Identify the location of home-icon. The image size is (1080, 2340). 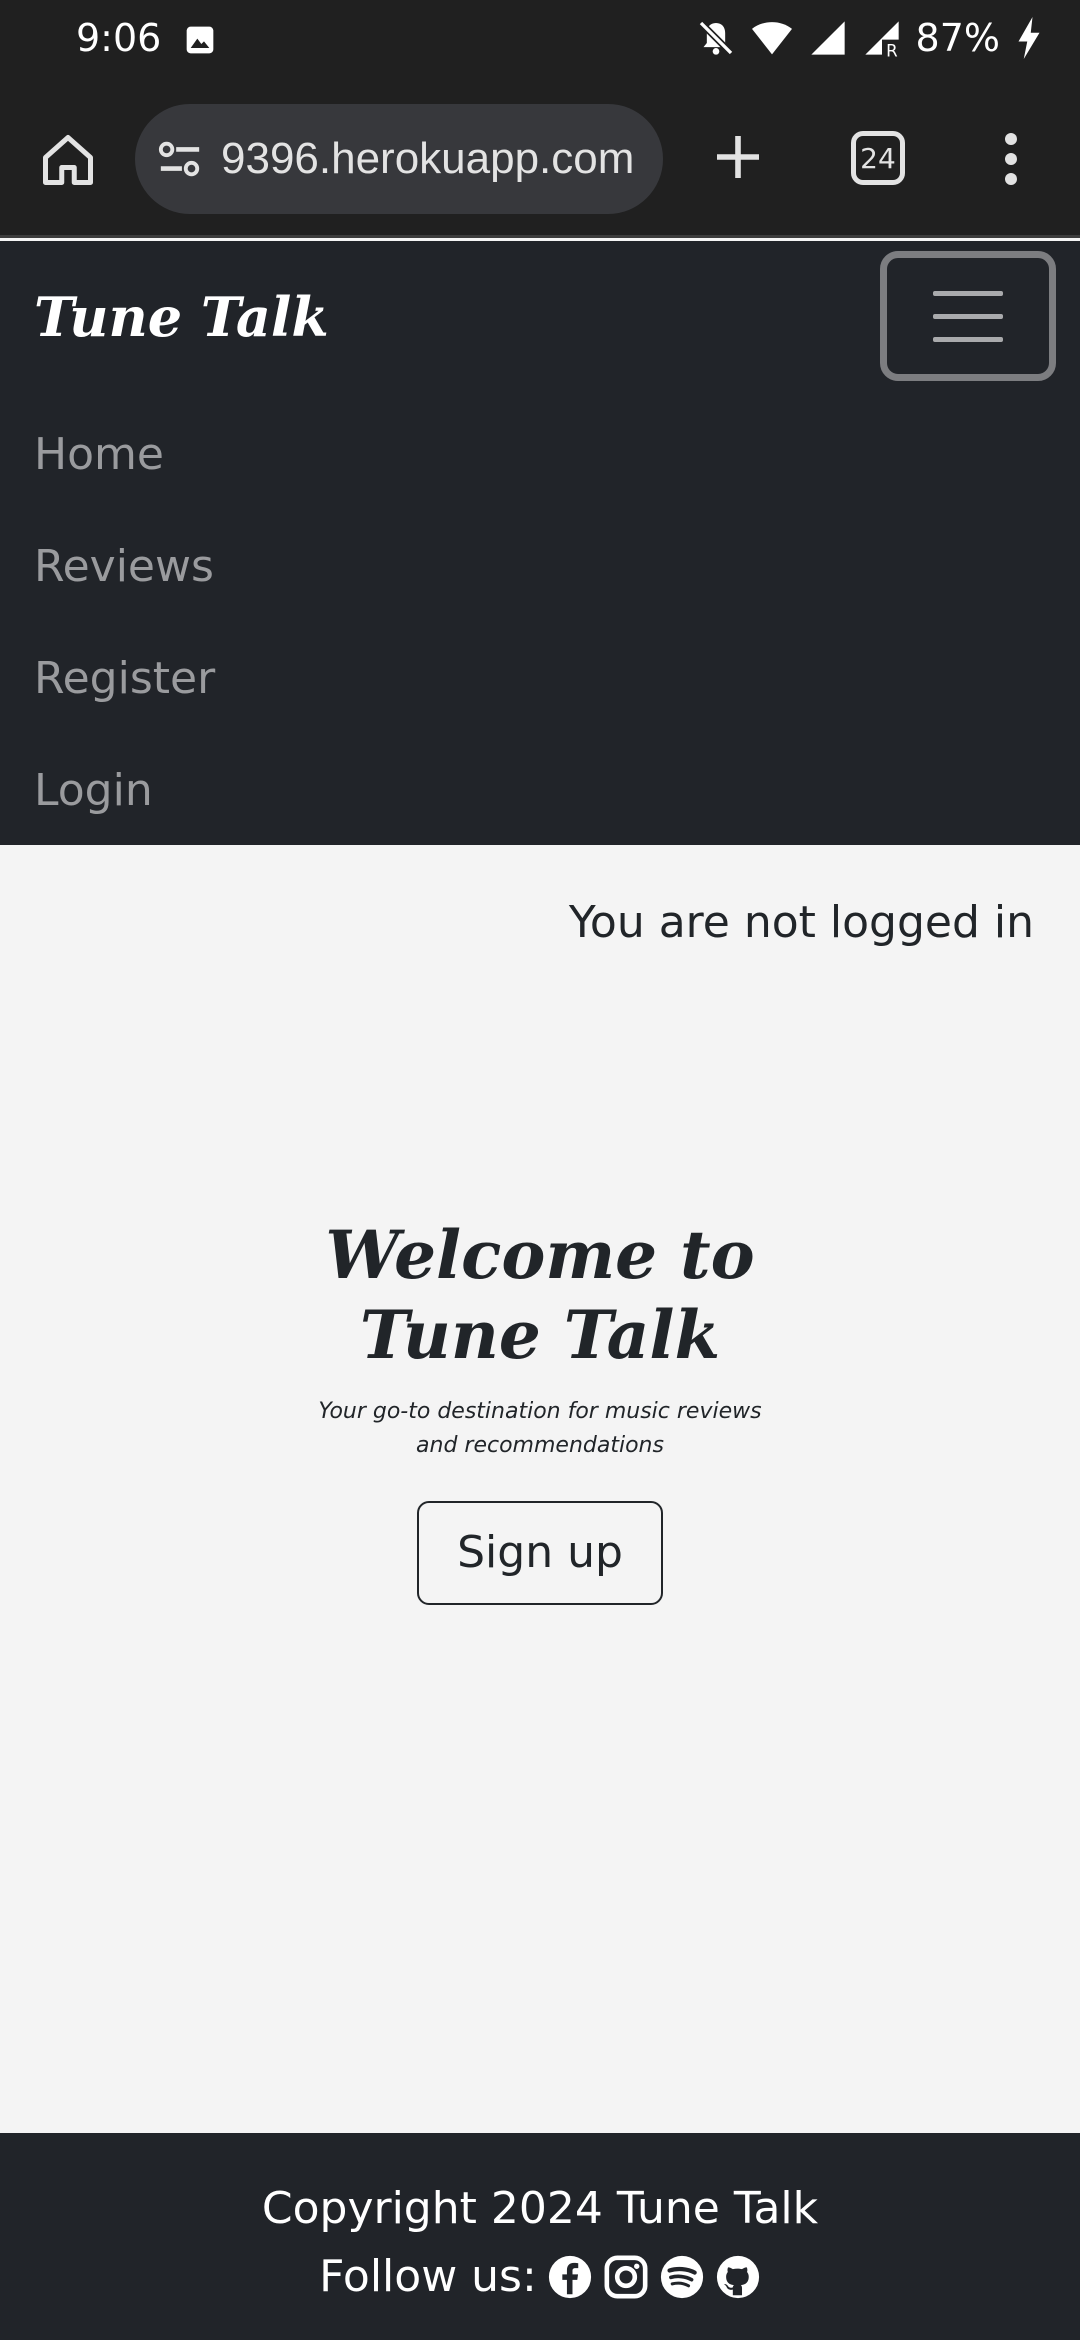
(68, 160).